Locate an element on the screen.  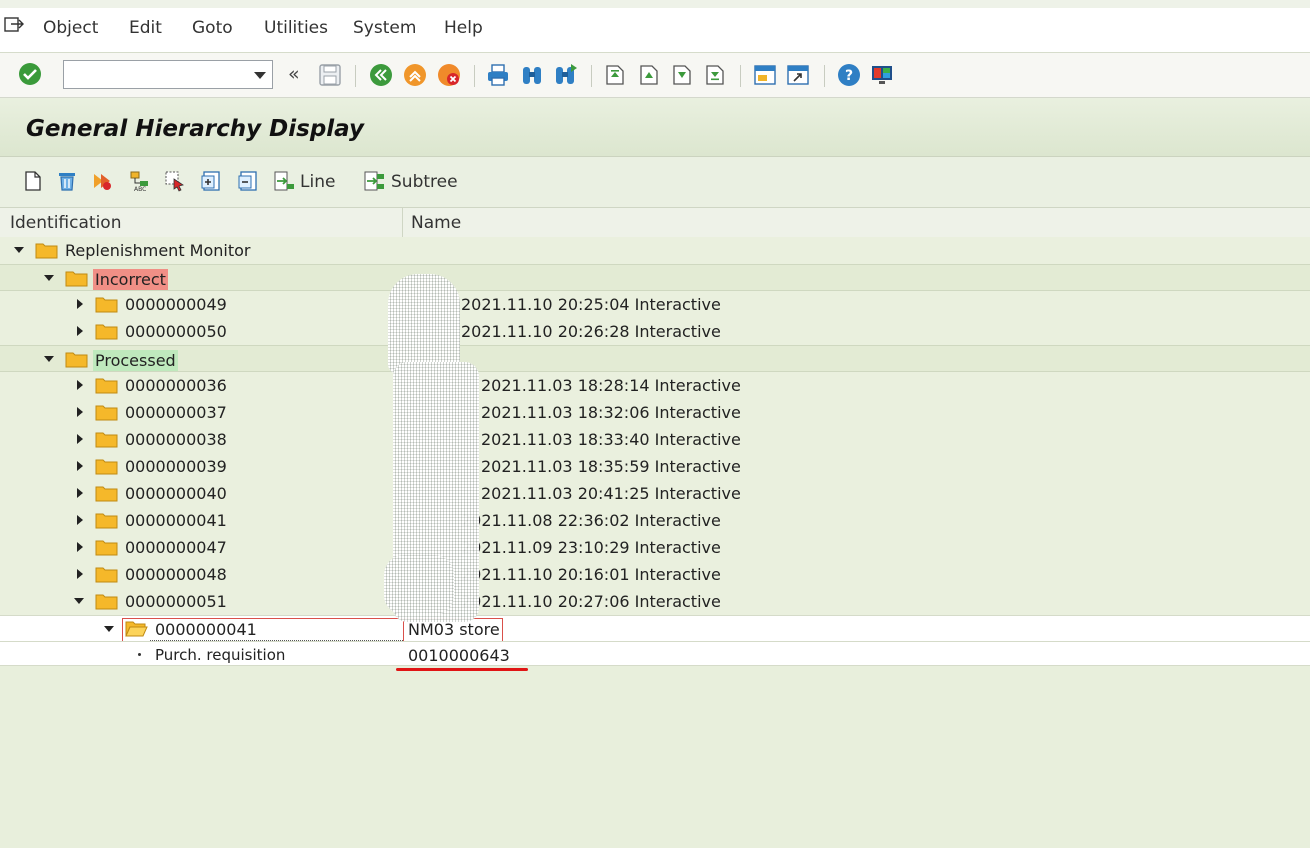
tree-row-incorrect: Incorrect is located at coordinates (655, 277).